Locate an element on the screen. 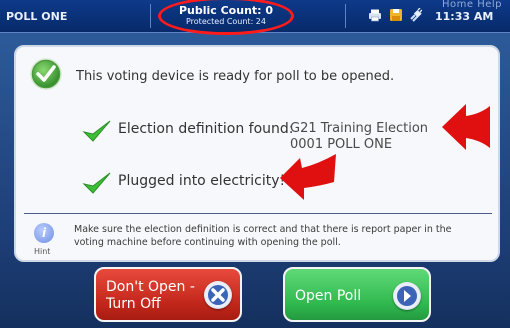  open-poll-label: Open Poll is located at coordinates (328, 296).